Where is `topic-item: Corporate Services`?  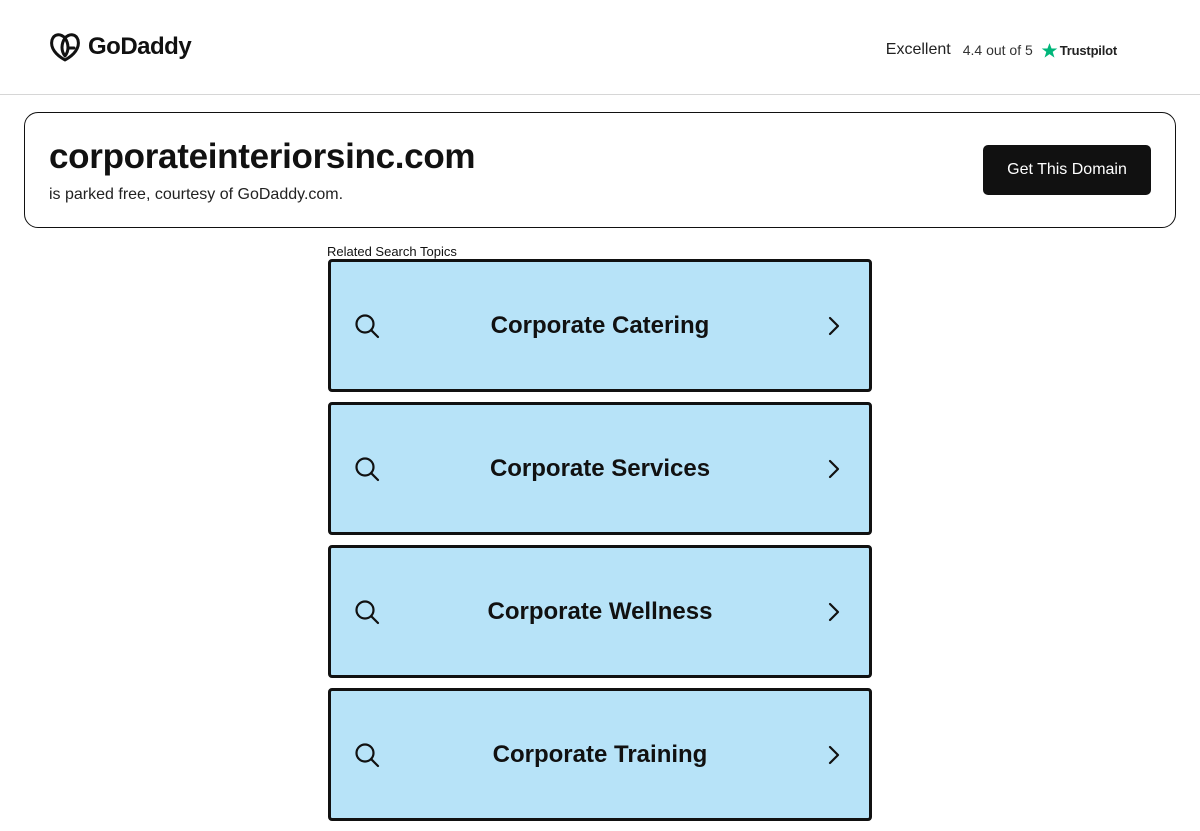
topic-item: Corporate Services is located at coordinates (600, 468).